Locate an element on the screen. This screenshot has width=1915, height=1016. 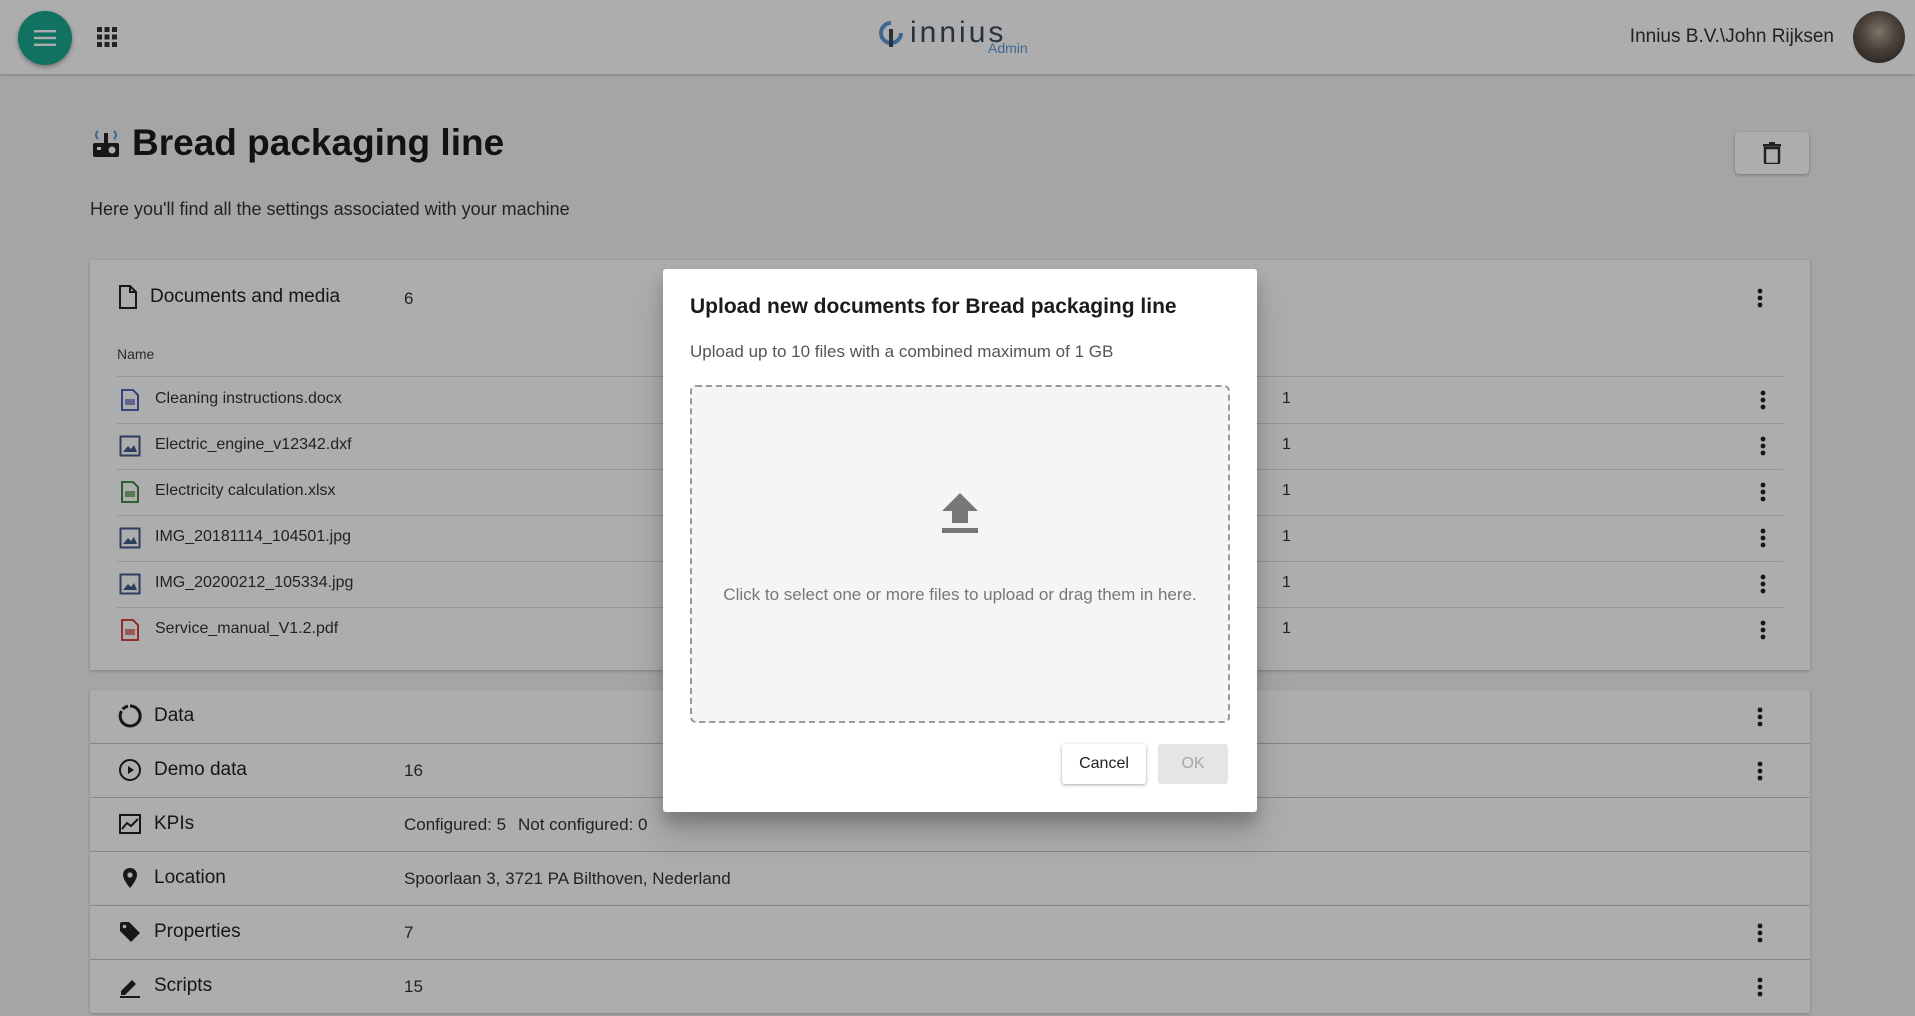
cancel-button: Cancel is located at coordinates (1104, 764).